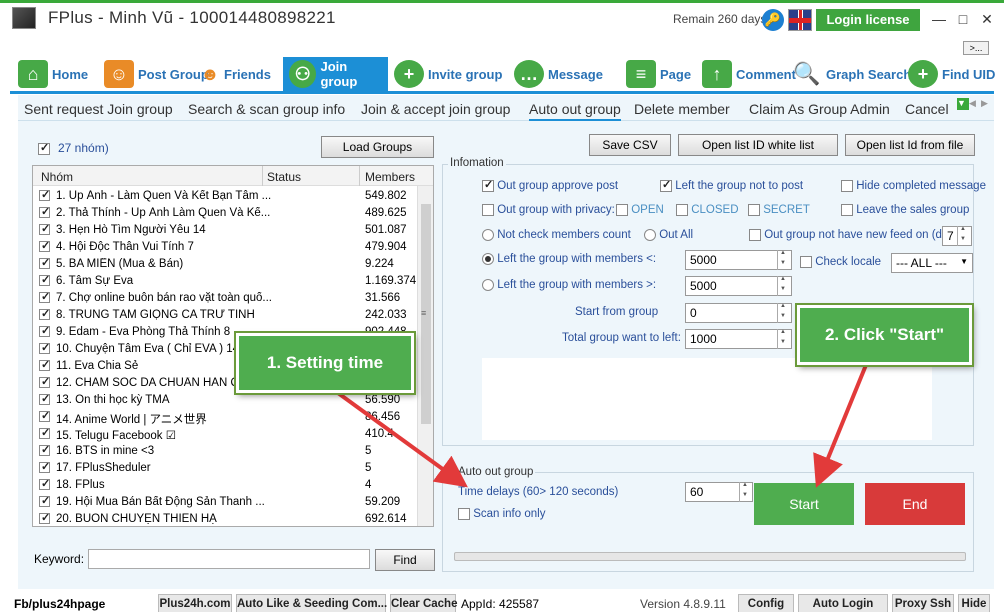 The width and height of the screenshot is (1004, 612). Describe the element at coordinates (884, 335) in the screenshot. I see `callout-click-start: 2. Click "Start"` at that location.